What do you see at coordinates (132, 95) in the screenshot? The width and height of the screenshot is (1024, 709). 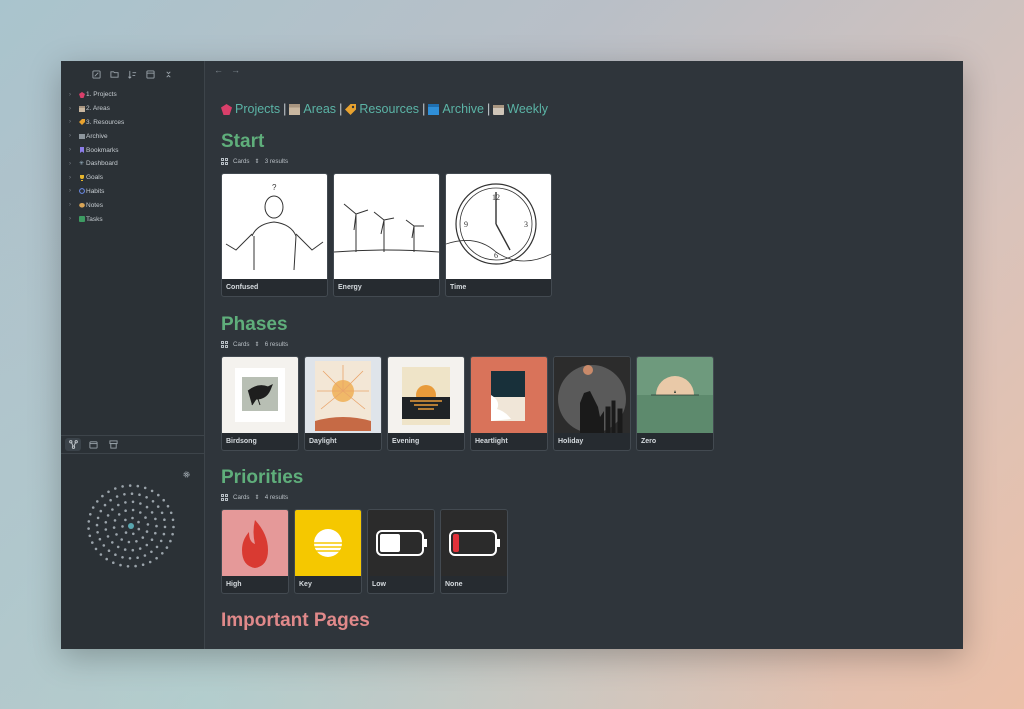 I see `tree-item-projects: › 1. Projects` at bounding box center [132, 95].